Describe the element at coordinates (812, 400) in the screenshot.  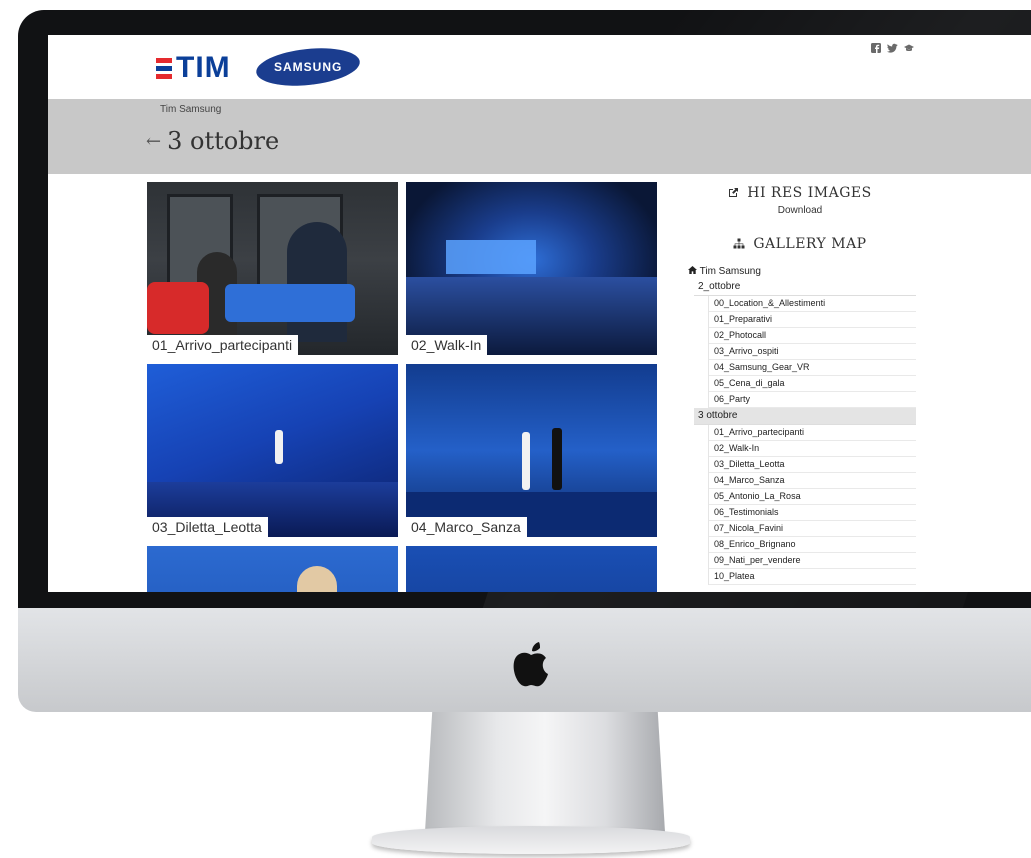
I see `tree-item: 06_Party` at that location.